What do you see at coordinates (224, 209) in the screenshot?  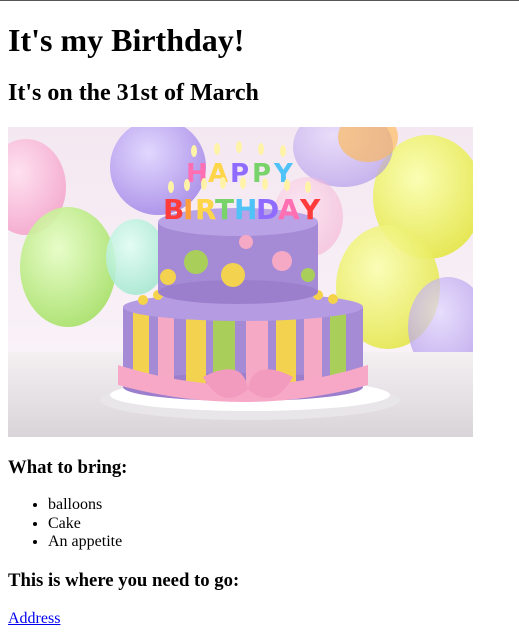 I see `svg-text: T` at bounding box center [224, 209].